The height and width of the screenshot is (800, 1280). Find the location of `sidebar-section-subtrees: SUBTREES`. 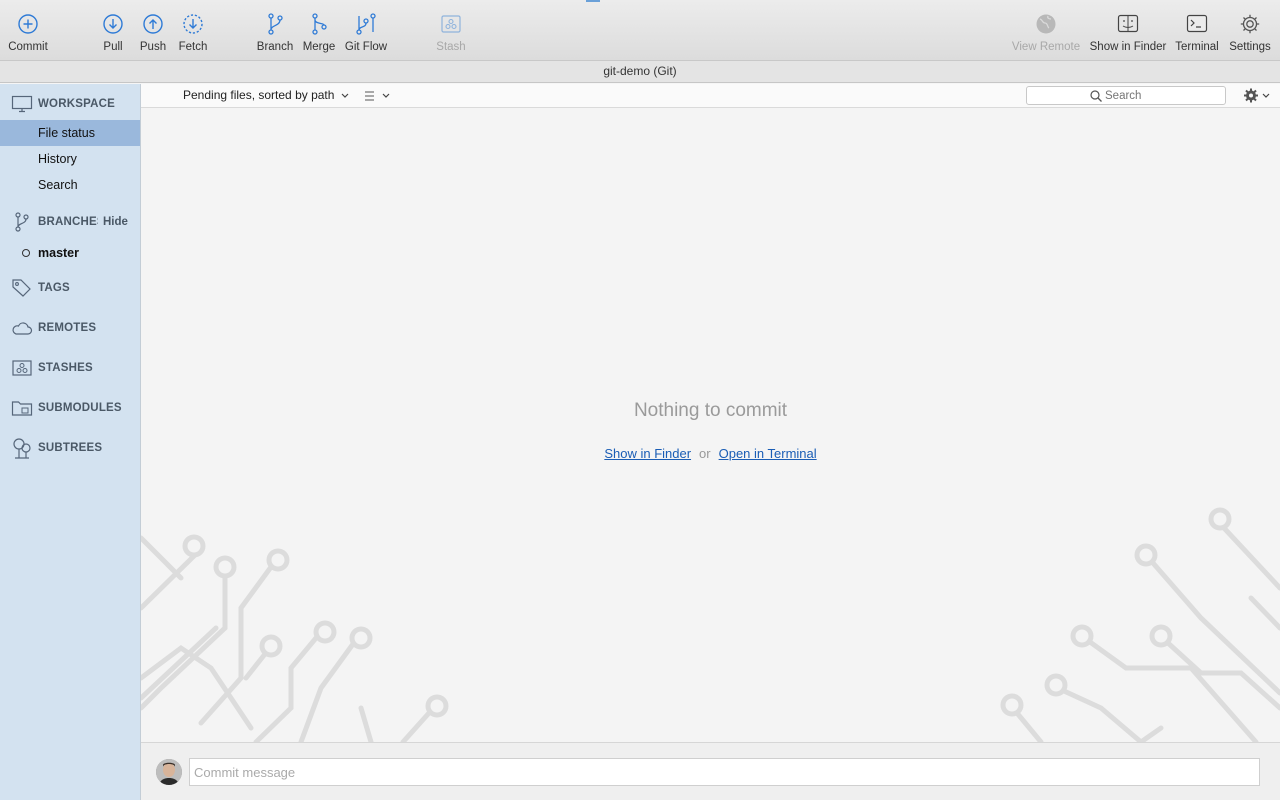

sidebar-section-subtrees: SUBTREES is located at coordinates (70, 448).